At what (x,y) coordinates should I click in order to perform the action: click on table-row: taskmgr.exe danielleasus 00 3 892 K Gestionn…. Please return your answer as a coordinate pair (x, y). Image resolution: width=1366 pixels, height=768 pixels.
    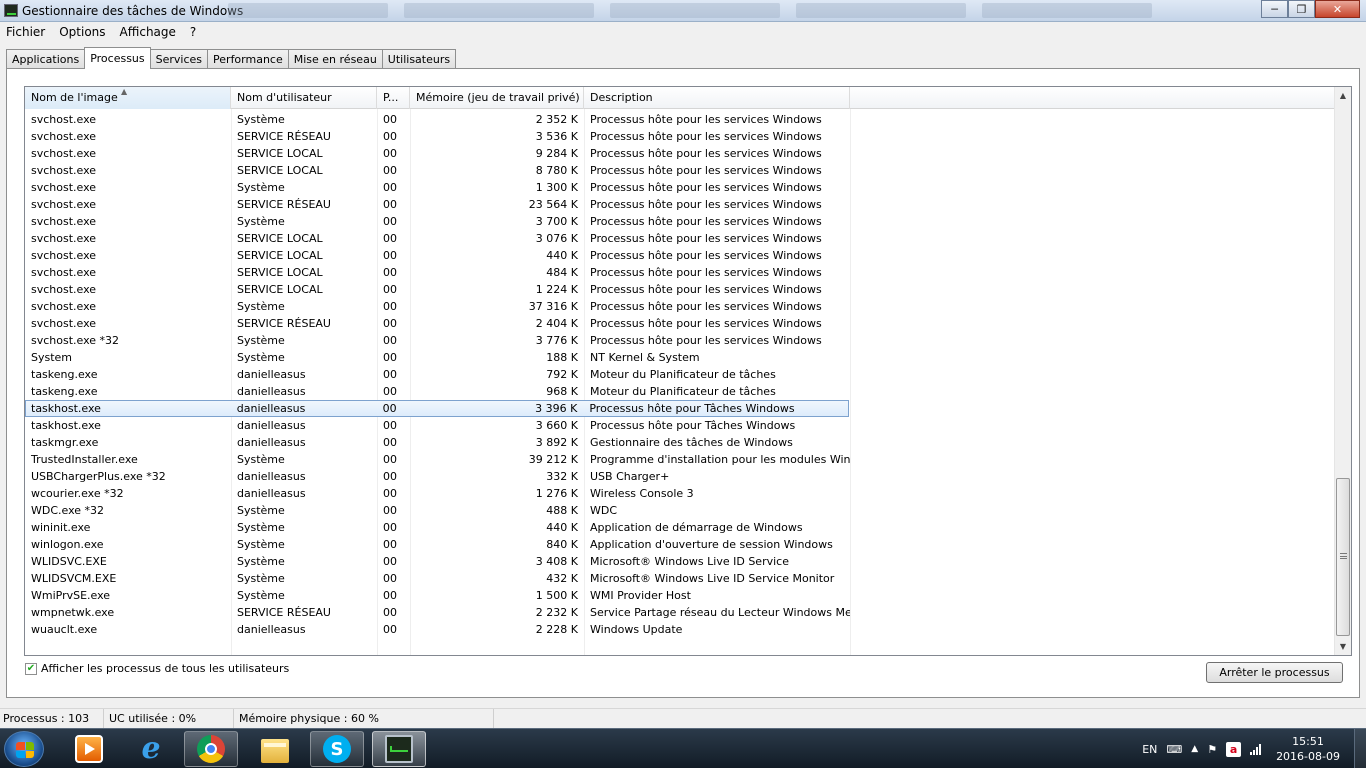
    Looking at the image, I should click on (680, 442).